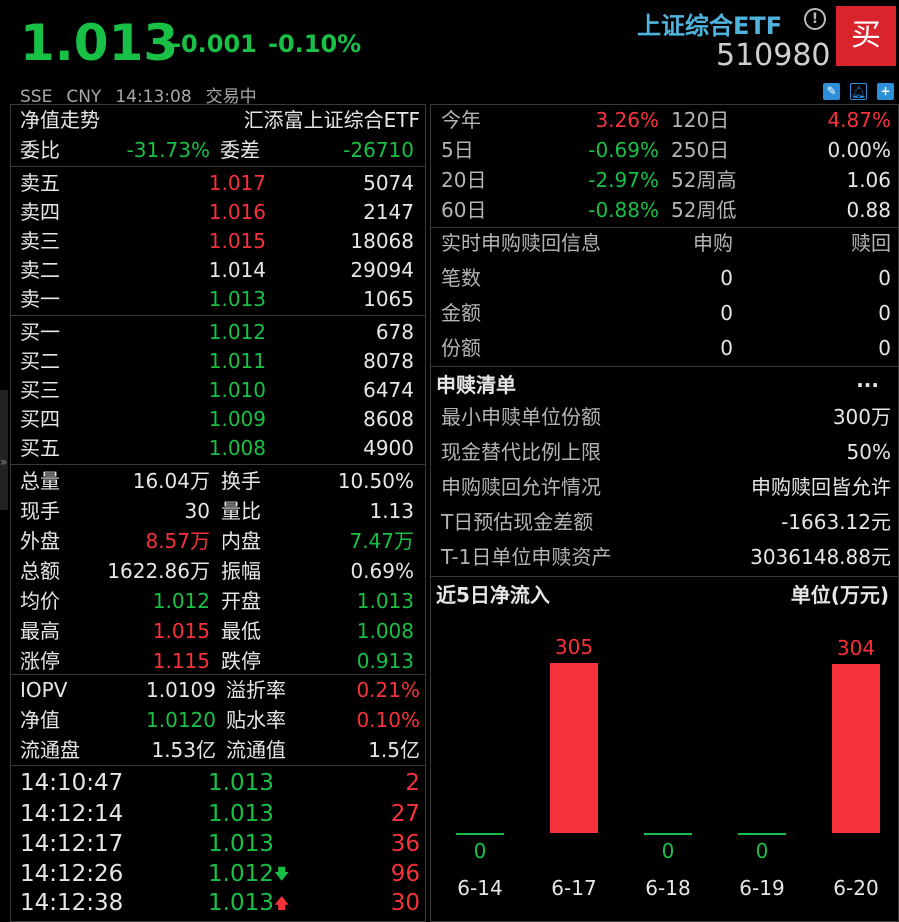 The image size is (899, 922). Describe the element at coordinates (382, 270) in the screenshot. I see `ask-volume: 29094` at that location.